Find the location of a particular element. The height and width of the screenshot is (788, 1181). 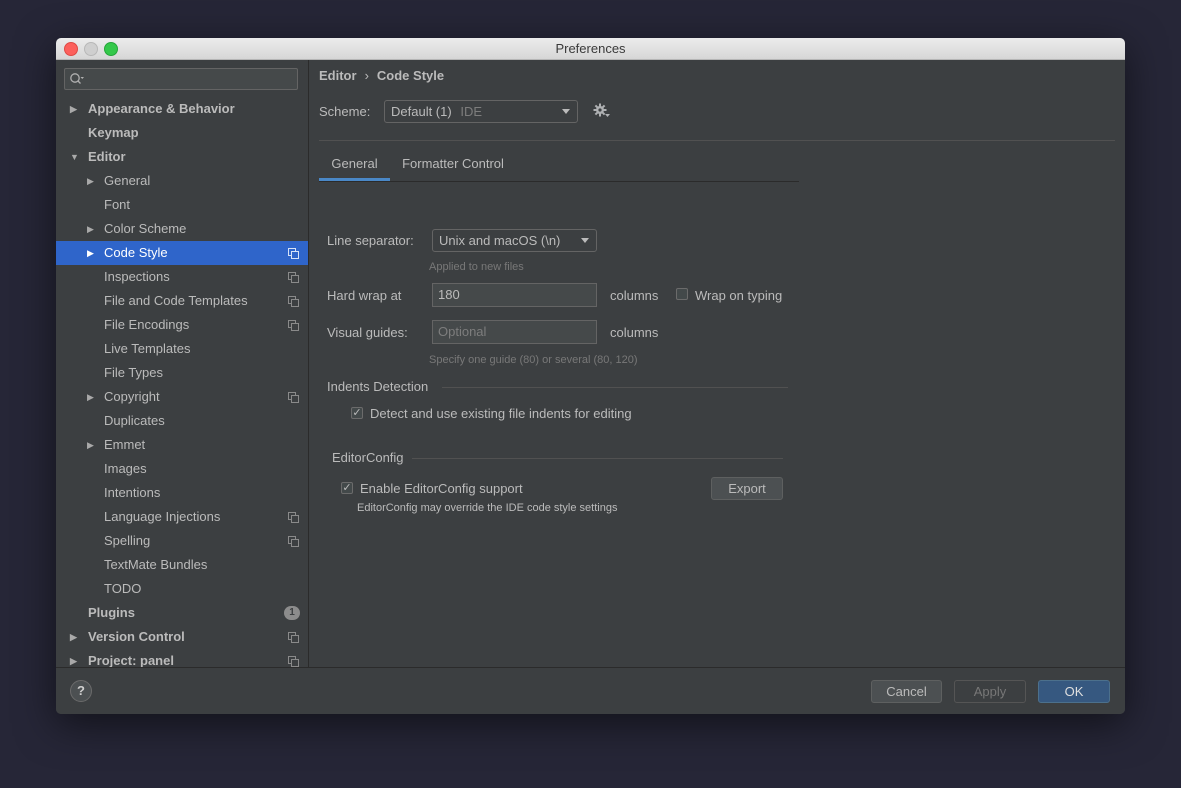

line-separator-label: Line separator: is located at coordinates (370, 240).